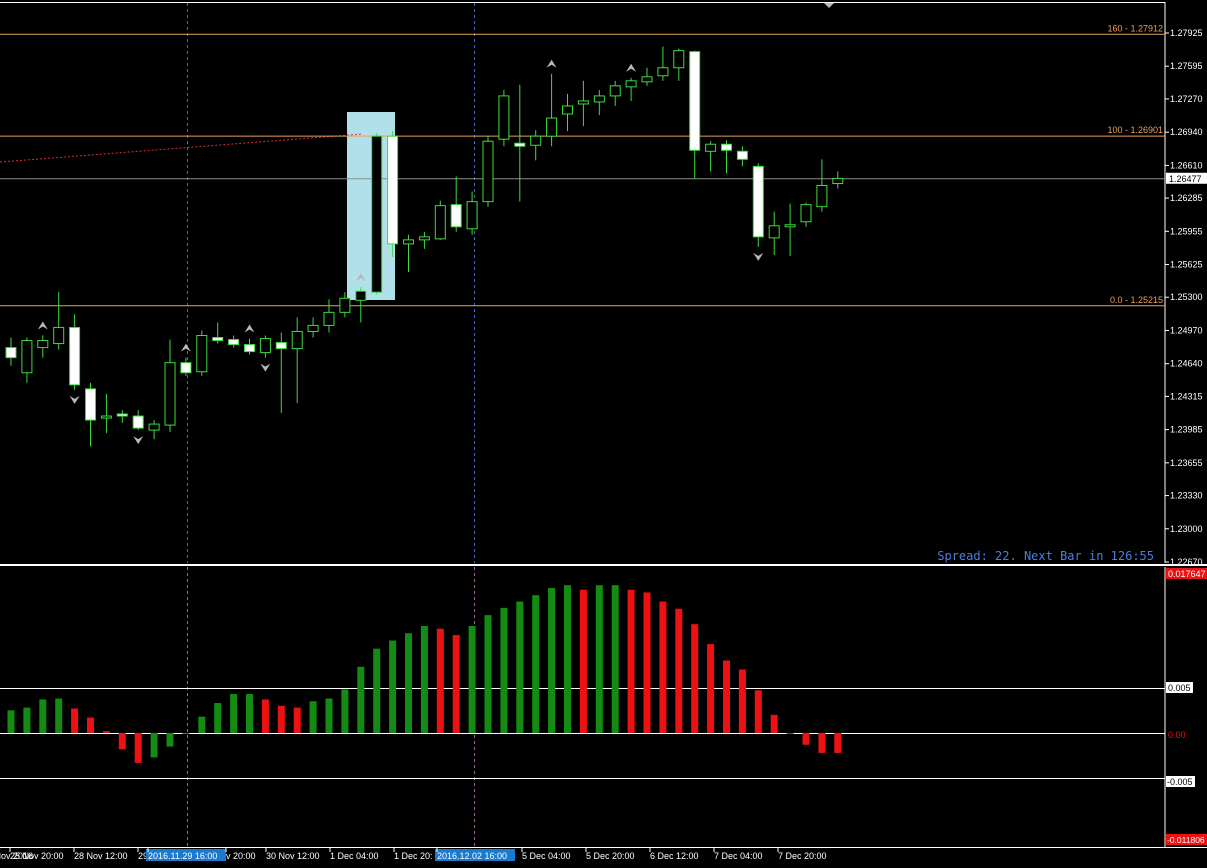  I want to click on fib-label: 160 - 1.27912, so click(1135, 28).